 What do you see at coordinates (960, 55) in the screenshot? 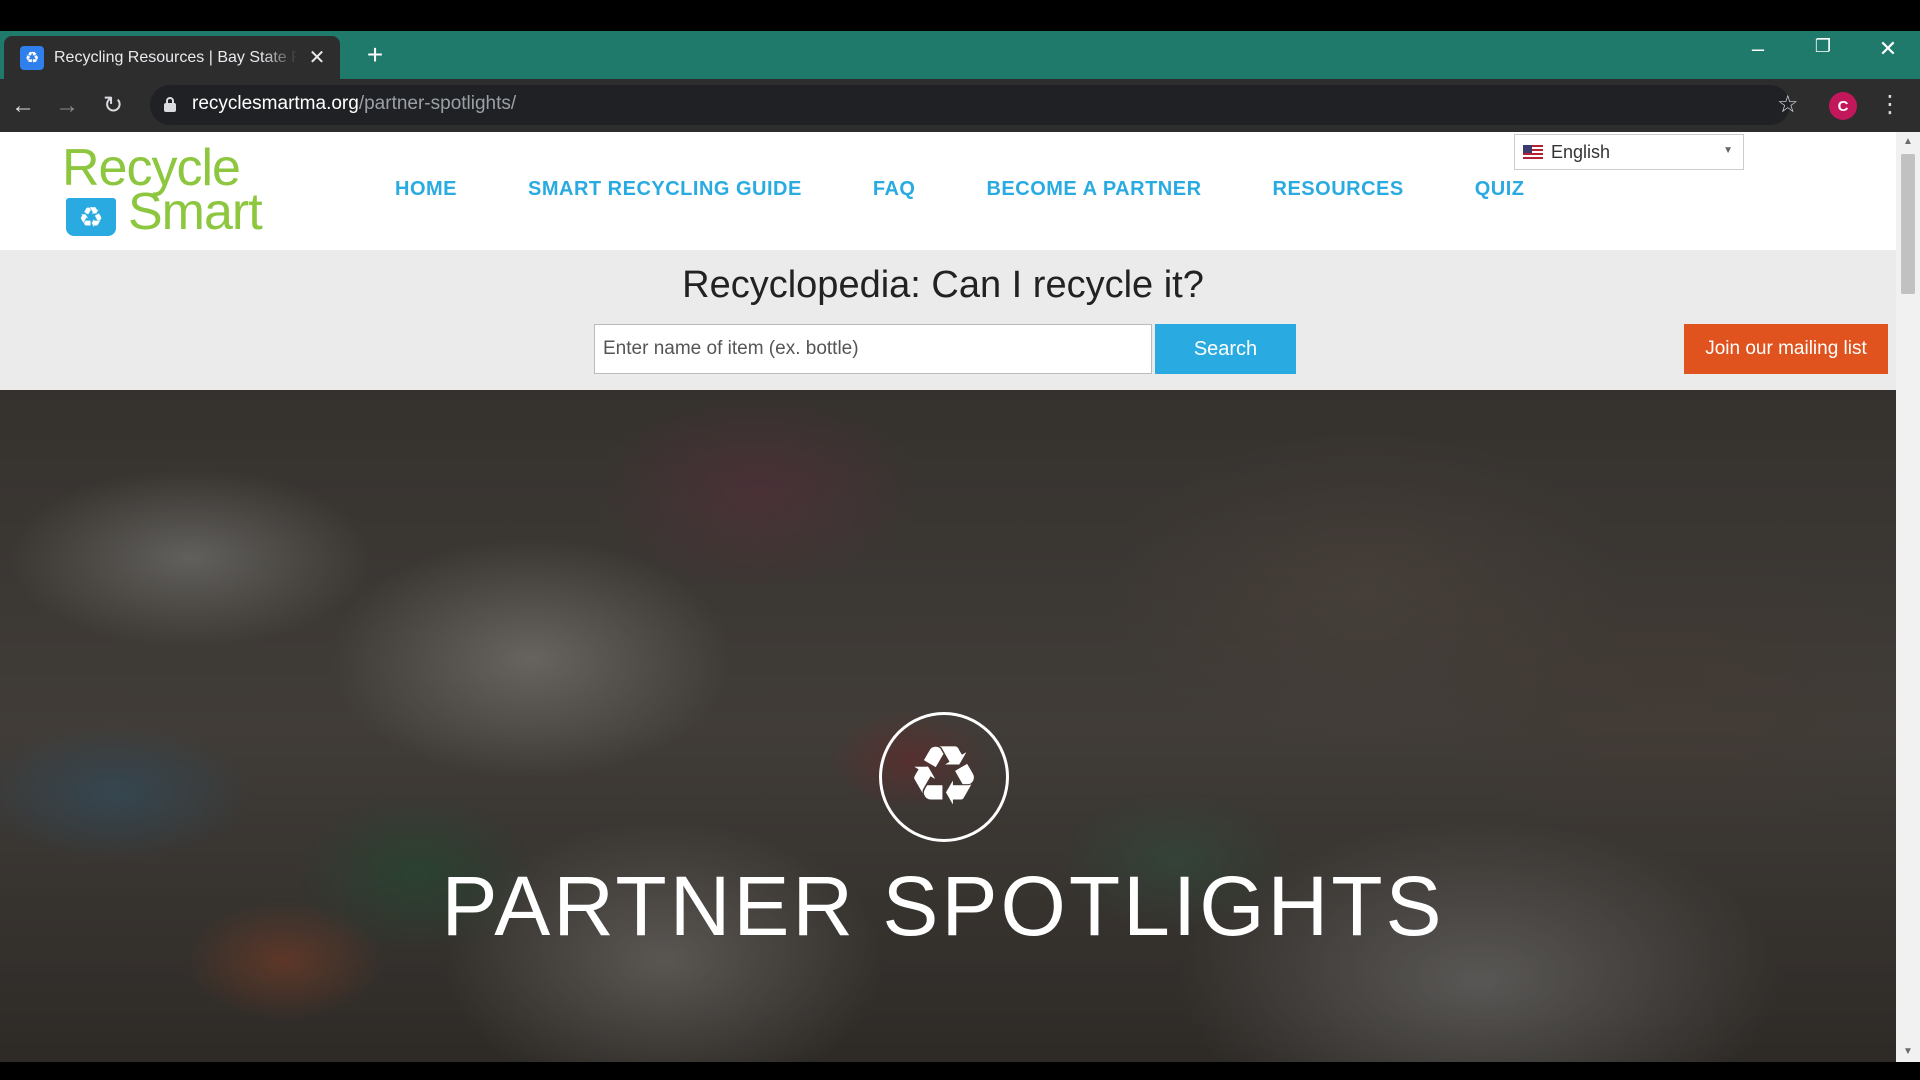
I see `tab-strip: ♻ Recycling Resources | Bay State R ✕` at bounding box center [960, 55].